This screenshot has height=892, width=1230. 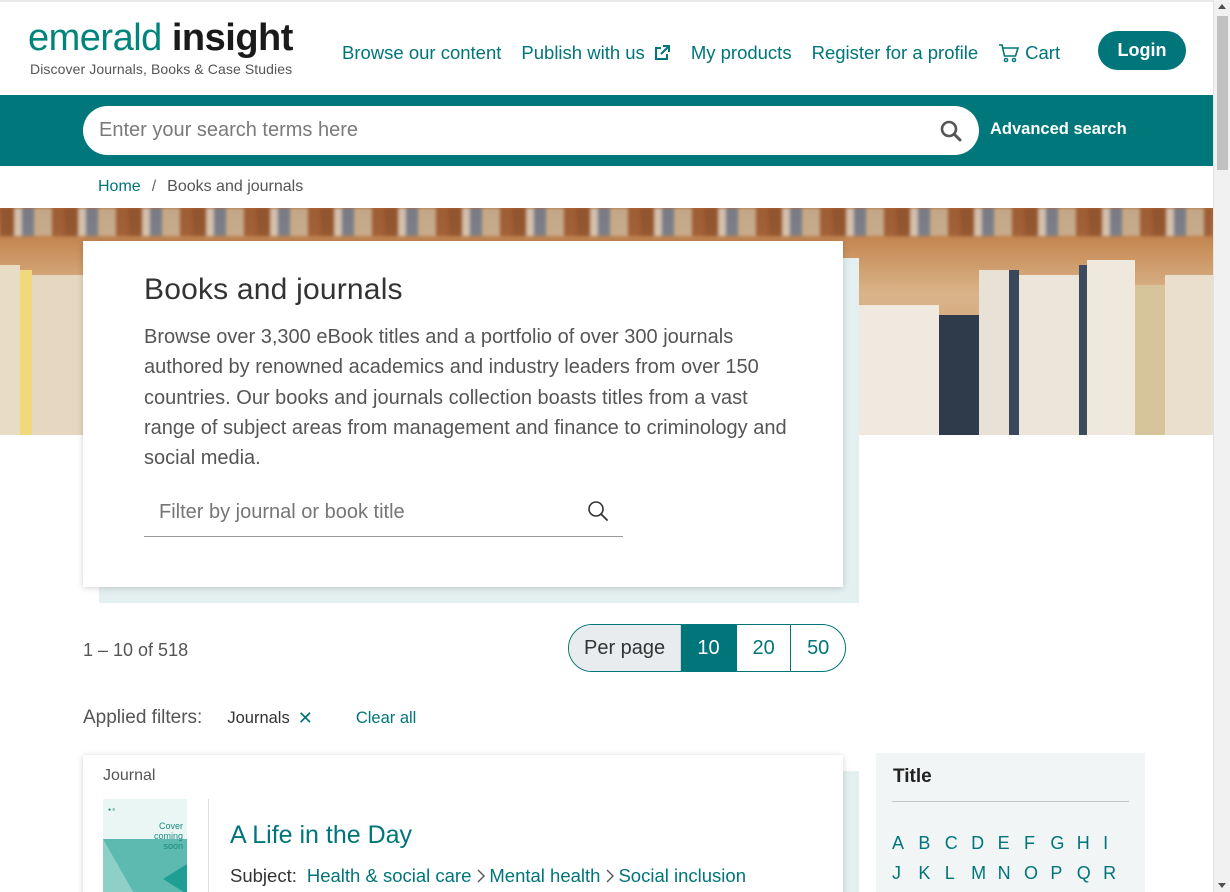 What do you see at coordinates (129, 775) in the screenshot?
I see `result-type: Journal` at bounding box center [129, 775].